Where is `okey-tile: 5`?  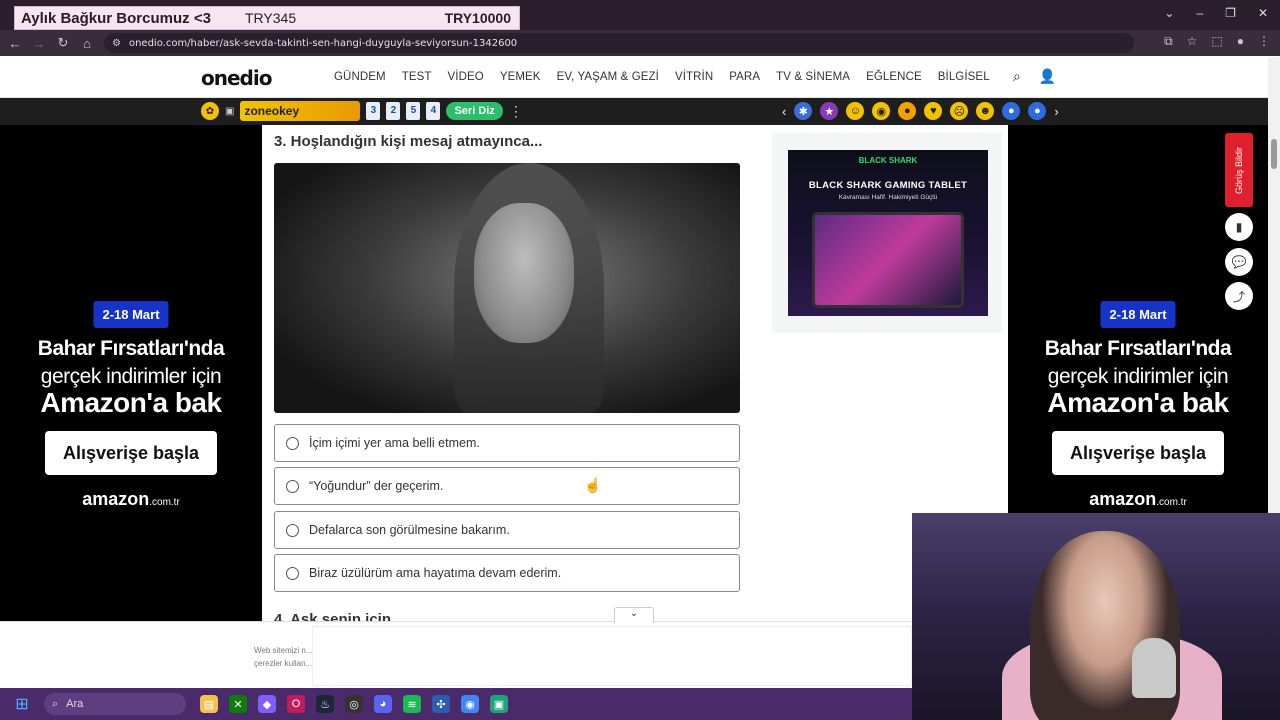
okey-tile: 5 is located at coordinates (413, 111).